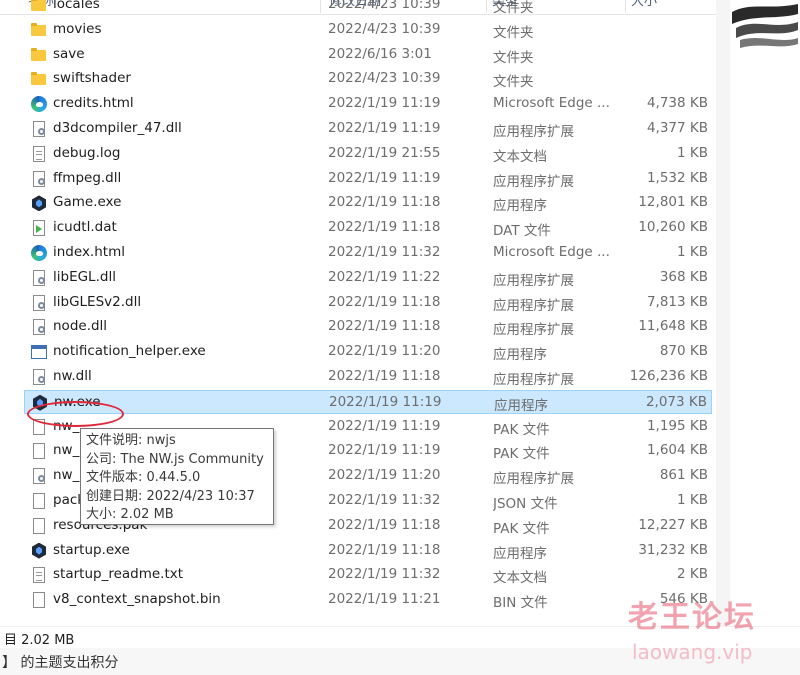 Image resolution: width=800 pixels, height=675 pixels. Describe the element at coordinates (97, 301) in the screenshot. I see `file-name: libGLESv2.dll` at that location.